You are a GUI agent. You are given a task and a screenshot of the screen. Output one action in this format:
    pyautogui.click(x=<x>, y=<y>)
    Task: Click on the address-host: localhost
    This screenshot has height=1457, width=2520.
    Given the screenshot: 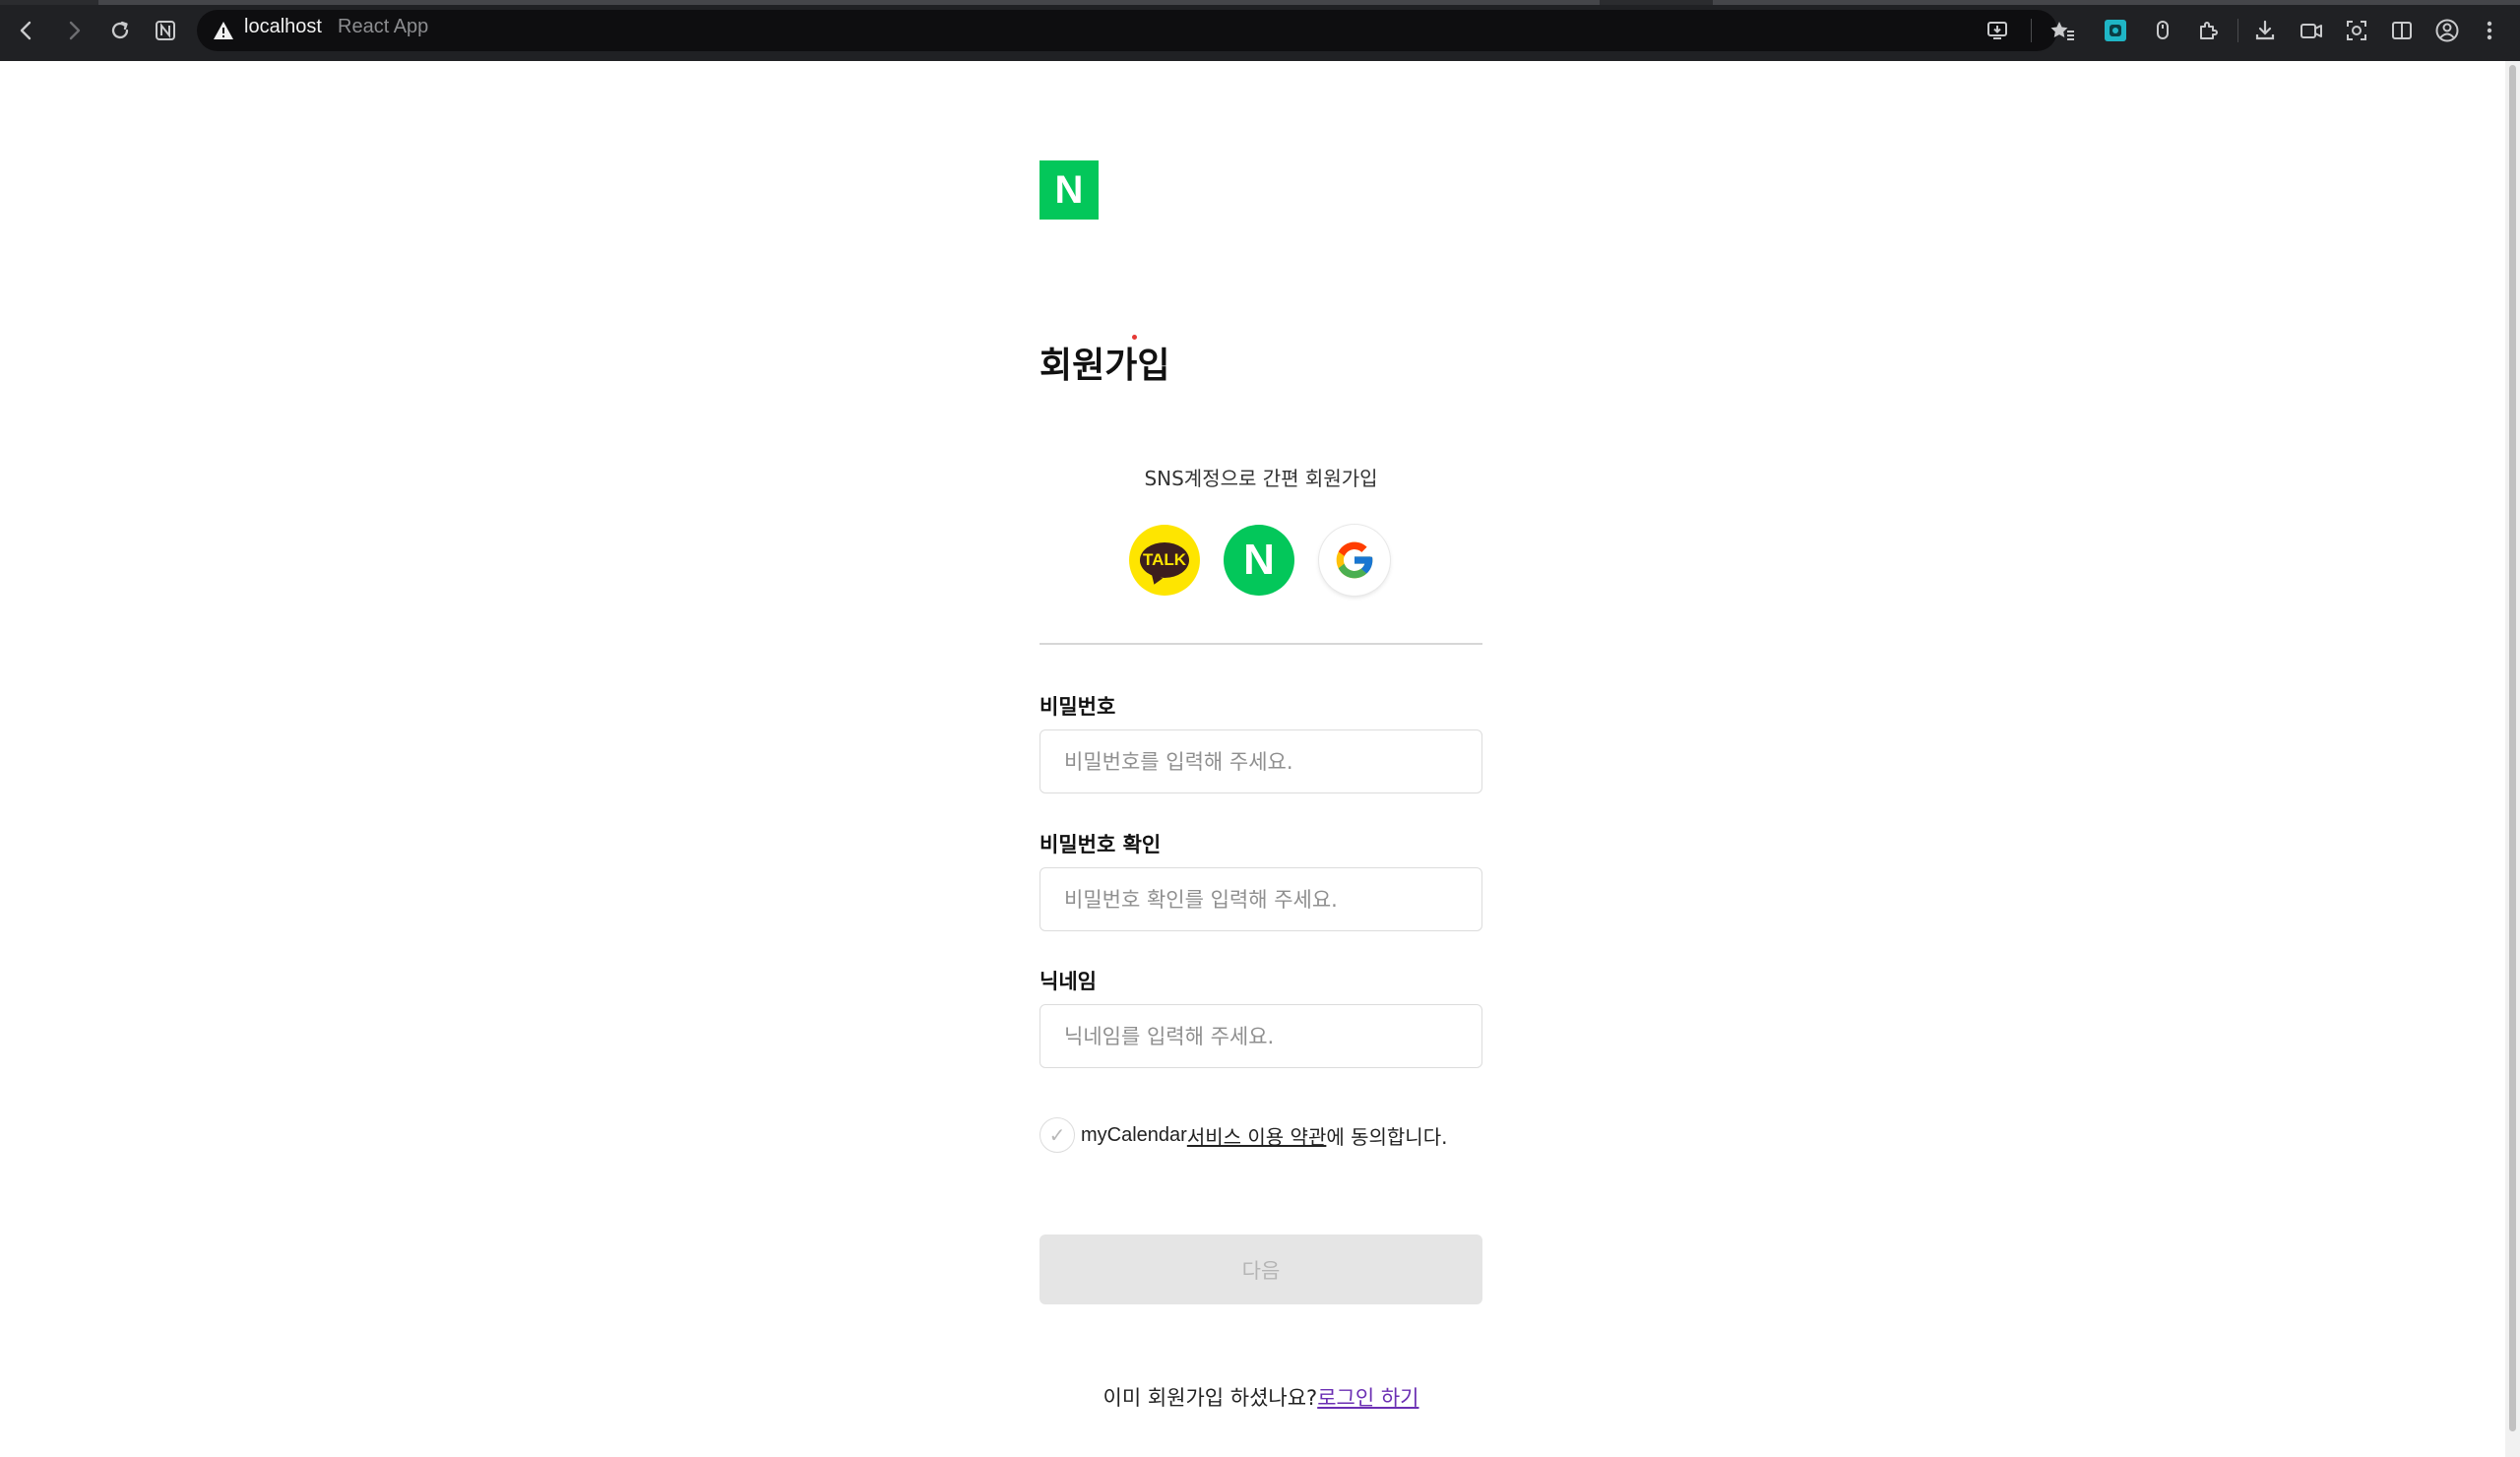 What is the action you would take?
    pyautogui.click(x=283, y=27)
    